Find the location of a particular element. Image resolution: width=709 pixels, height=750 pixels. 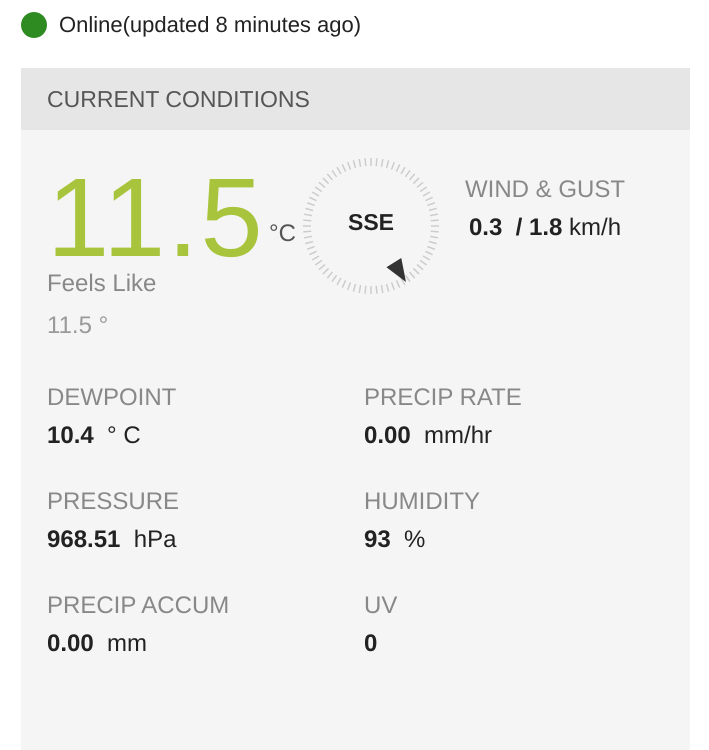

metric-value: 93 % is located at coordinates (395, 540).